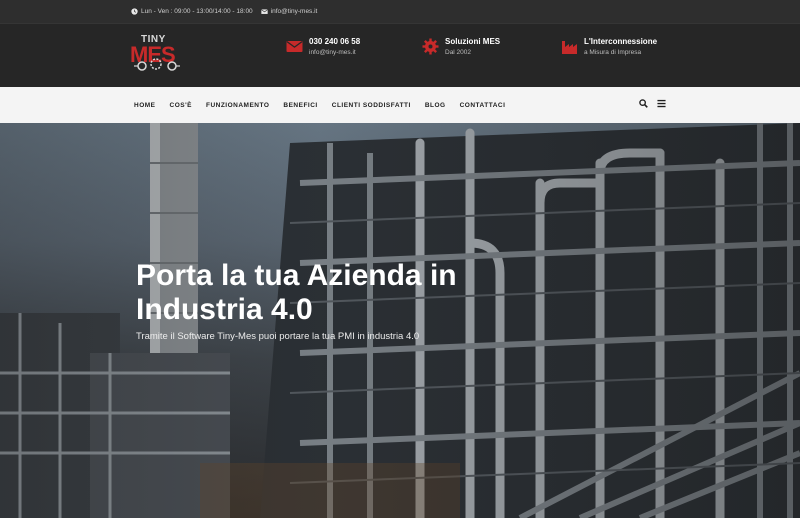 This screenshot has height=518, width=800. I want to click on nav-item-benefici: BENEFICI, so click(300, 105).